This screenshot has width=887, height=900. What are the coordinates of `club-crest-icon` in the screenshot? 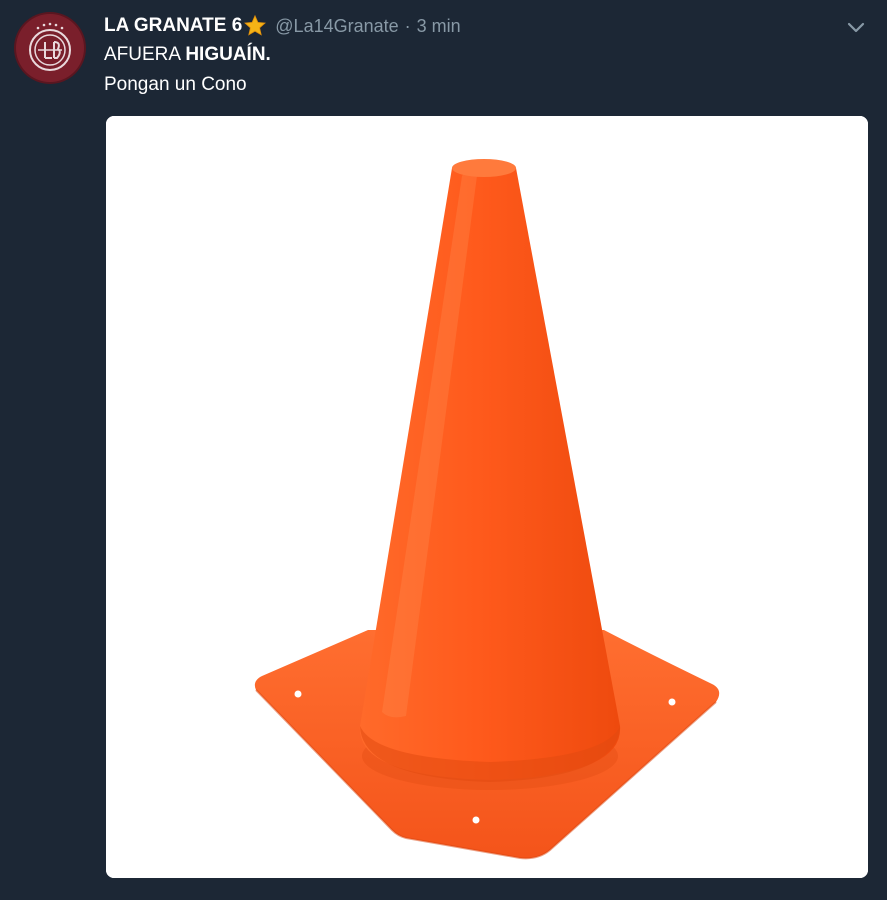 It's located at (50, 48).